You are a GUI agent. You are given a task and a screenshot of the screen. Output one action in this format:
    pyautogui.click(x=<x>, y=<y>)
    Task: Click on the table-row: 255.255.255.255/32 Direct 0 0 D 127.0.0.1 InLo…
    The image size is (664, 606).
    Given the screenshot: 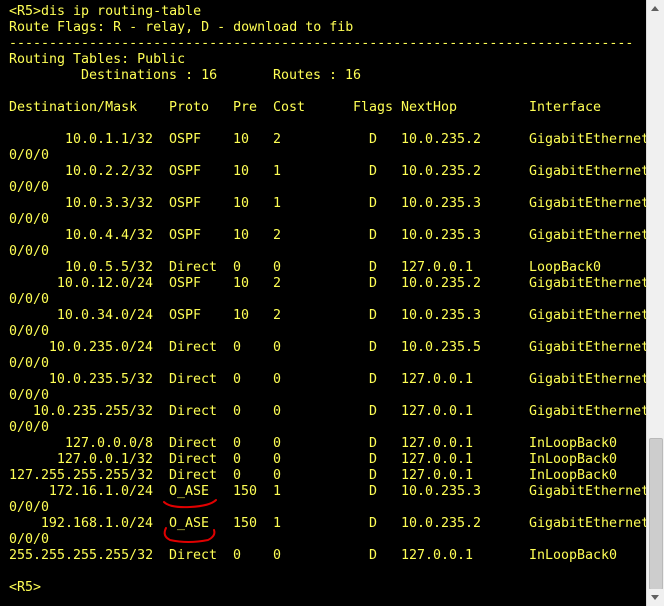 What is the action you would take?
    pyautogui.click(x=323, y=556)
    